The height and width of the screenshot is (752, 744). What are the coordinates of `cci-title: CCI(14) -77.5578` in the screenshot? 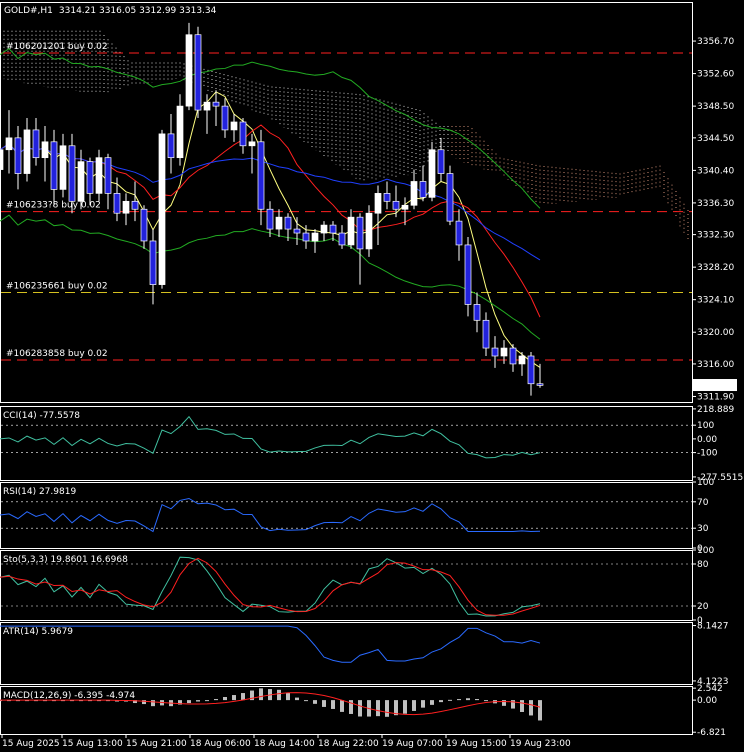 It's located at (41, 416).